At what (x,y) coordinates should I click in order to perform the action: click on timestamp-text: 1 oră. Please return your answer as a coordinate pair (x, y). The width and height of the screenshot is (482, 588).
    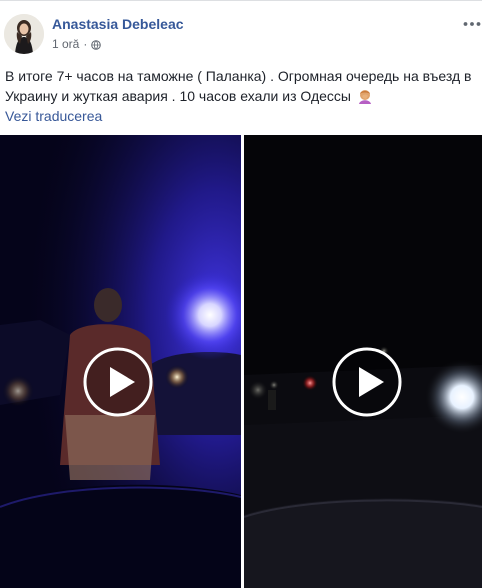
    Looking at the image, I should click on (66, 44).